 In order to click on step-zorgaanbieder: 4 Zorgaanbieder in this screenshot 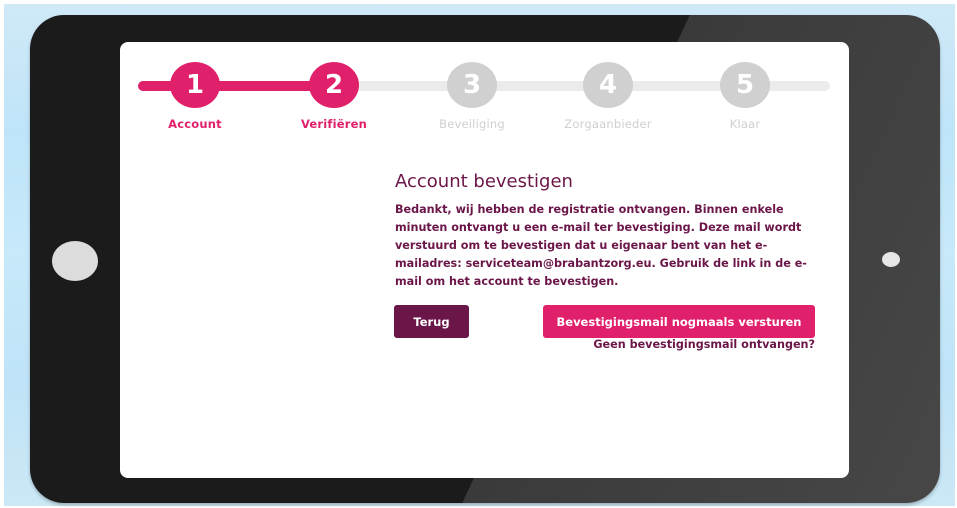, I will do `click(608, 96)`.